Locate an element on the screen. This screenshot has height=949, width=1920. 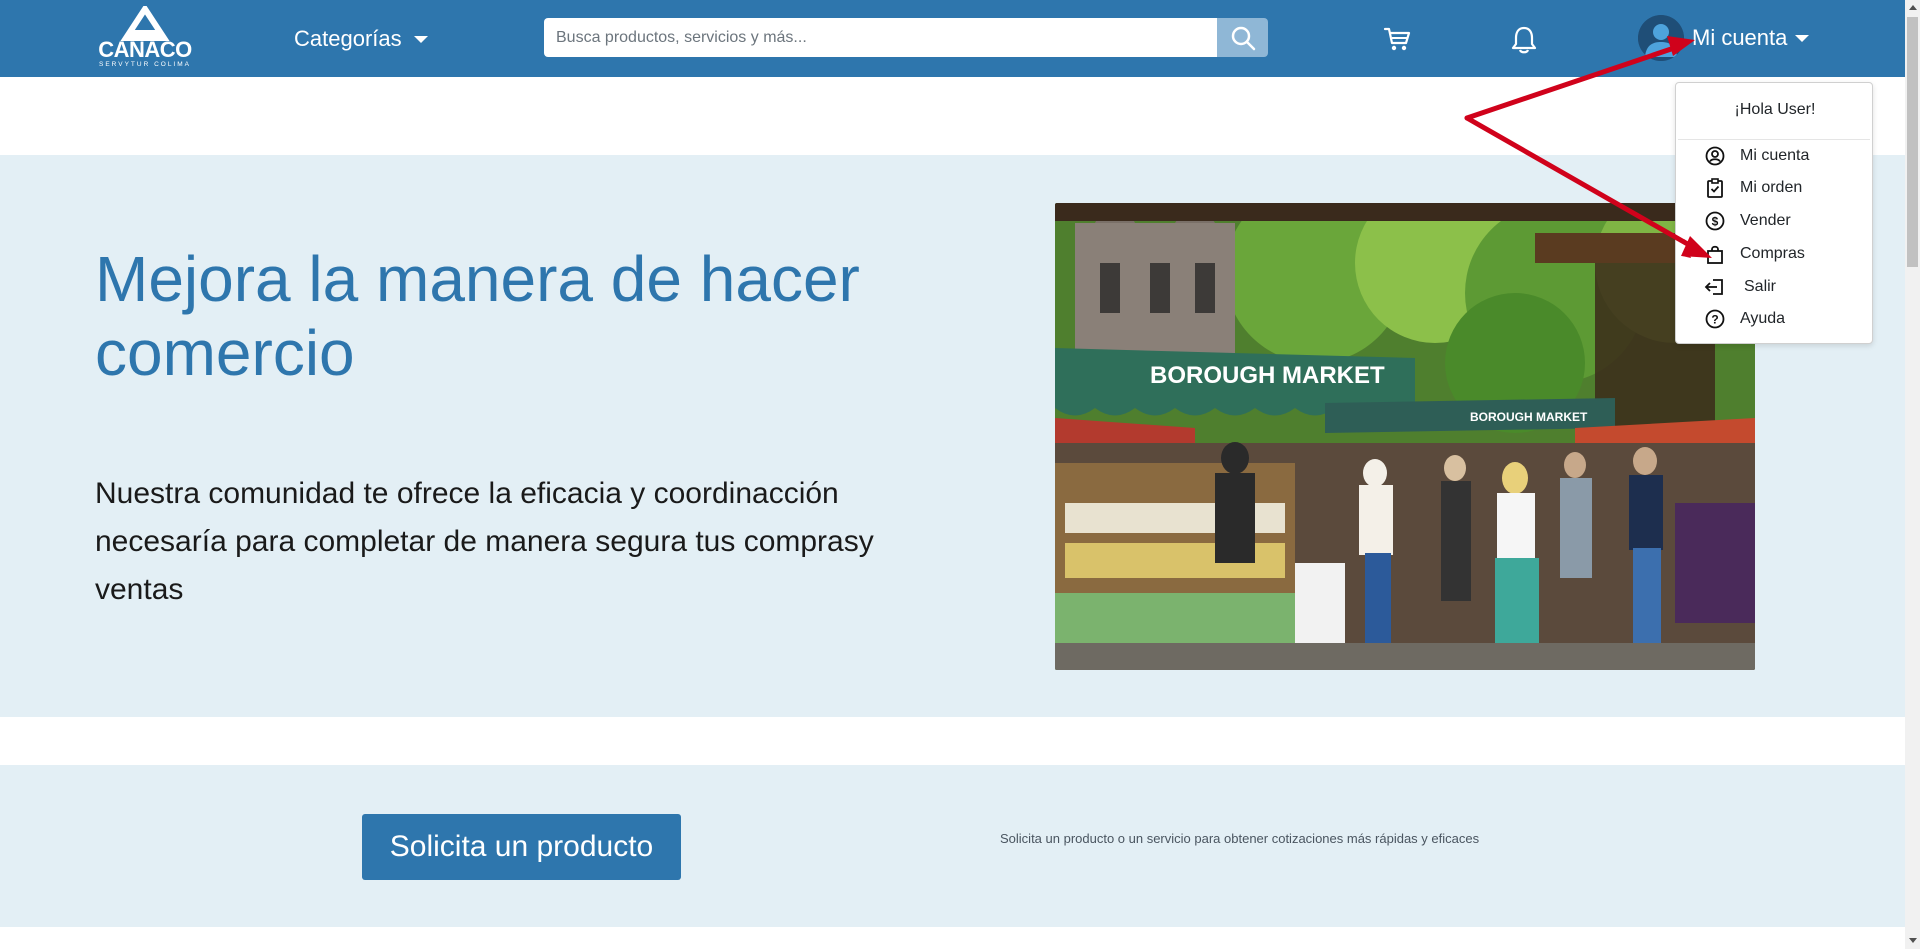
user-avatar-icon is located at coordinates (1661, 38).